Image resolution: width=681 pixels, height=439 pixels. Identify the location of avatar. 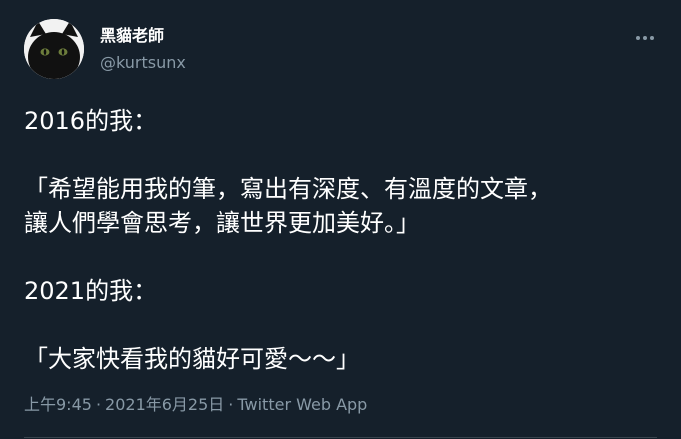
(54, 49).